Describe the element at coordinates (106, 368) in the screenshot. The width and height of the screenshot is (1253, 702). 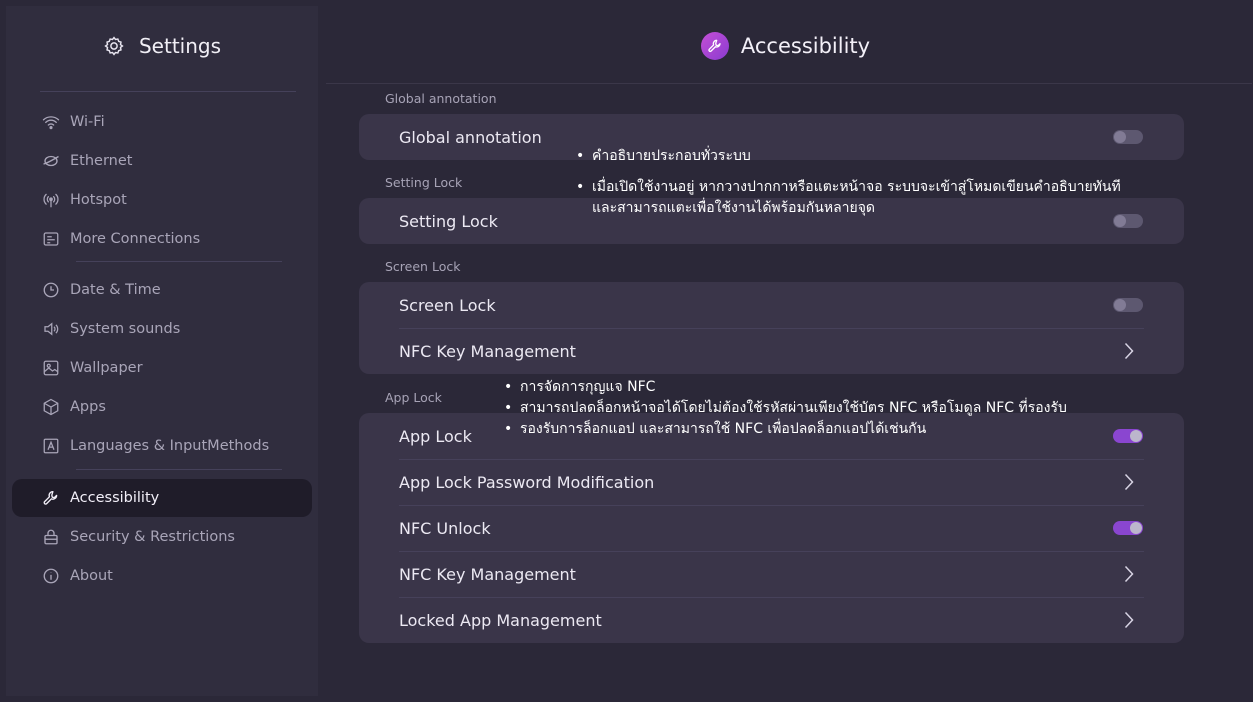
I see `sidebar-item-label: Wallpaper` at that location.